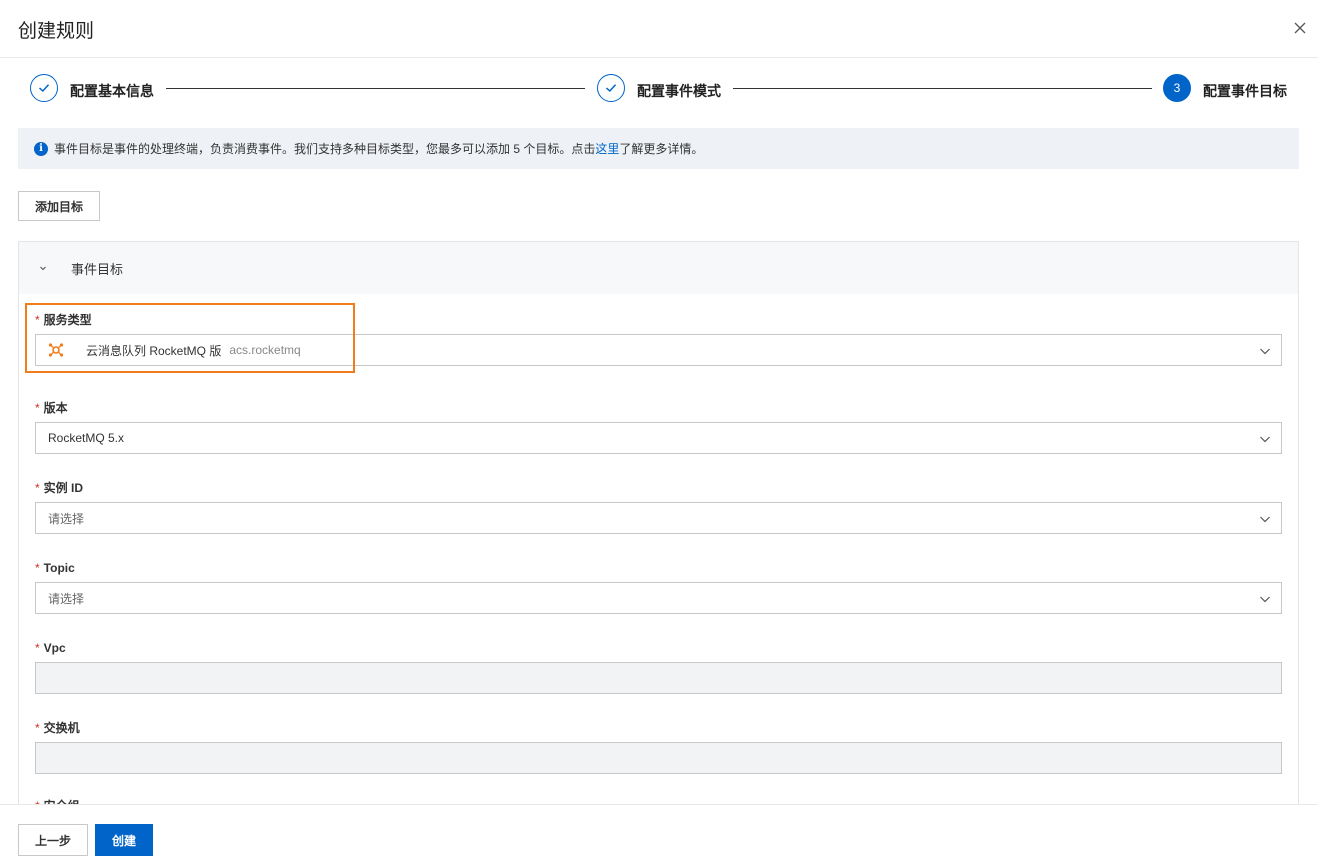  I want to click on info-icon: i, so click(41, 148).